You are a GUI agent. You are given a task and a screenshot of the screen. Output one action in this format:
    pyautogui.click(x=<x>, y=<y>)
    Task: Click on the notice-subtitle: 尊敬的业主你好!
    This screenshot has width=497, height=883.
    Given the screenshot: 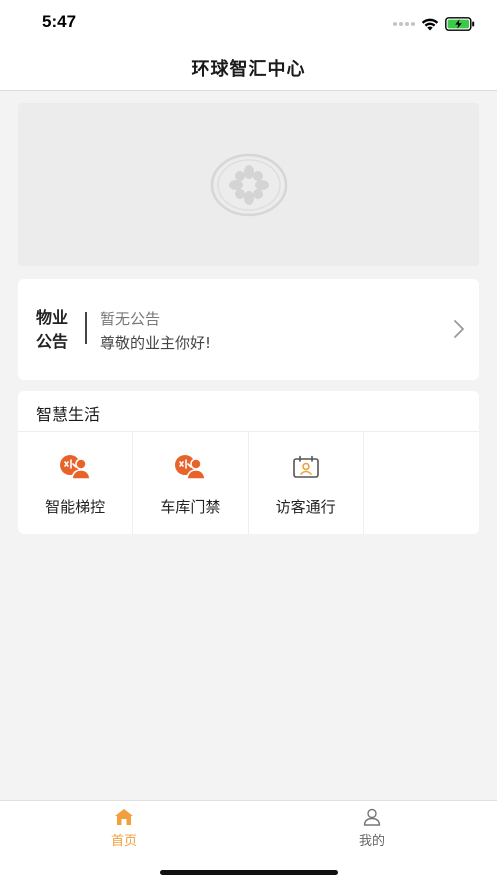 What is the action you would take?
    pyautogui.click(x=156, y=343)
    